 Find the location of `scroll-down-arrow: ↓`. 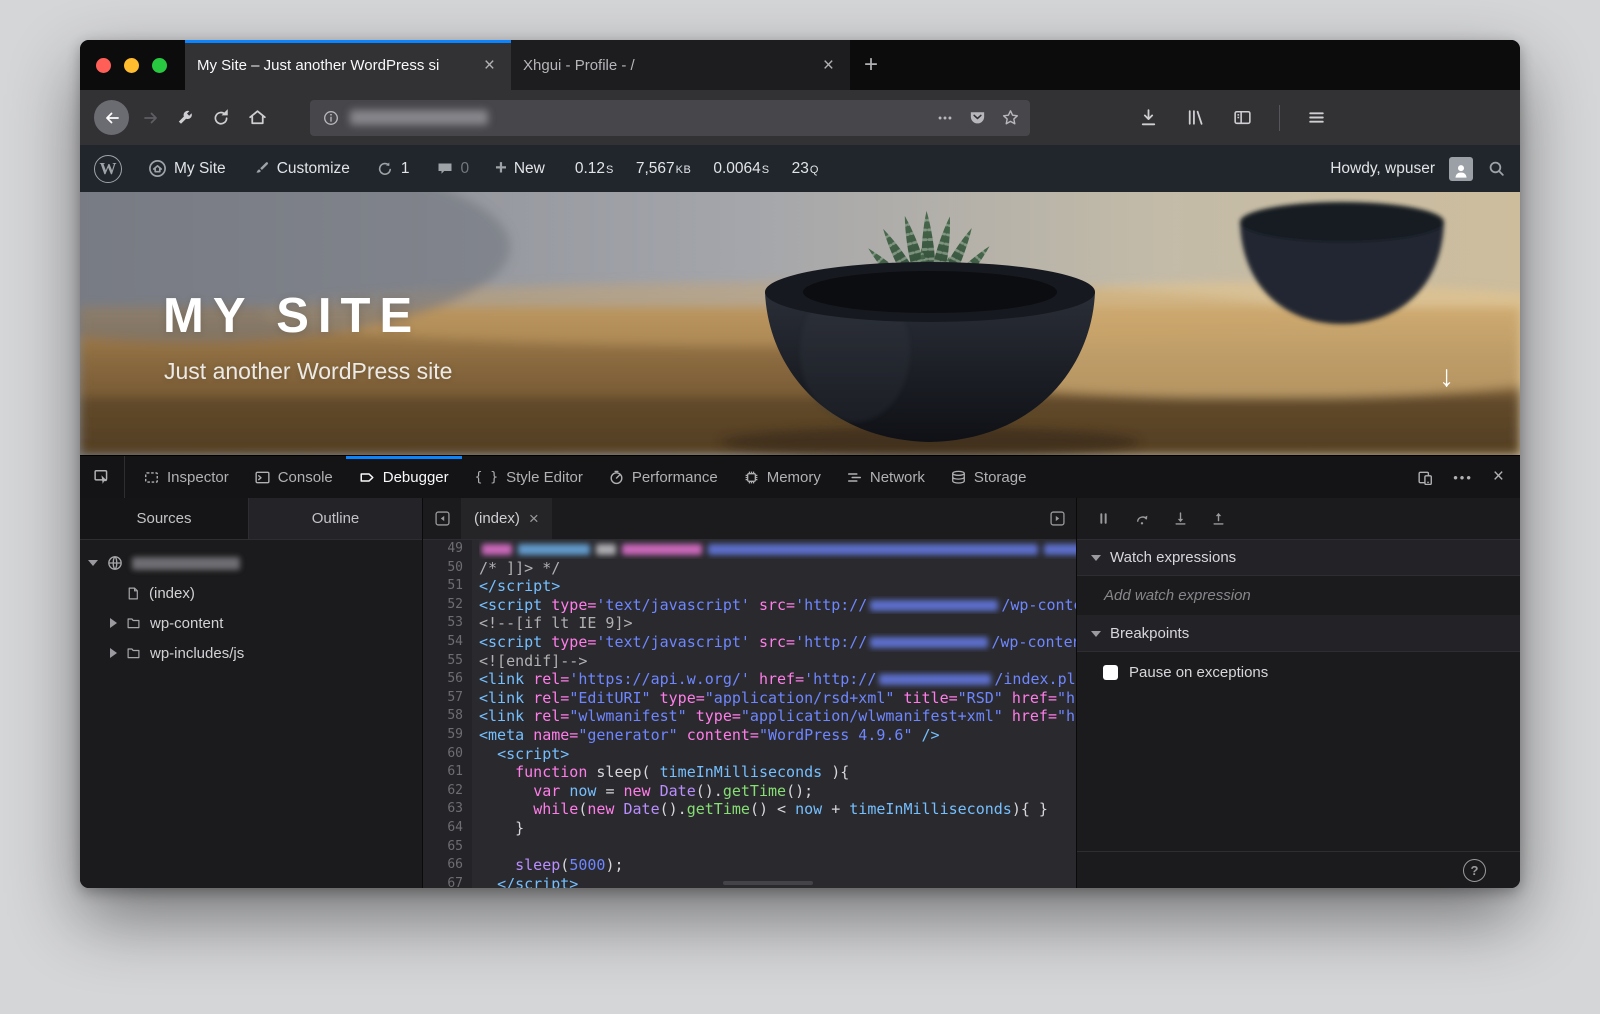

scroll-down-arrow: ↓ is located at coordinates (1446, 377).